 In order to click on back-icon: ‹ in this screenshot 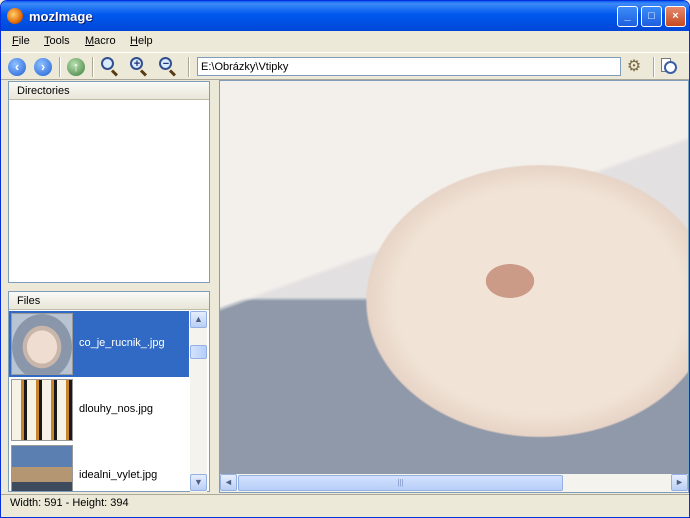, I will do `click(17, 67)`.